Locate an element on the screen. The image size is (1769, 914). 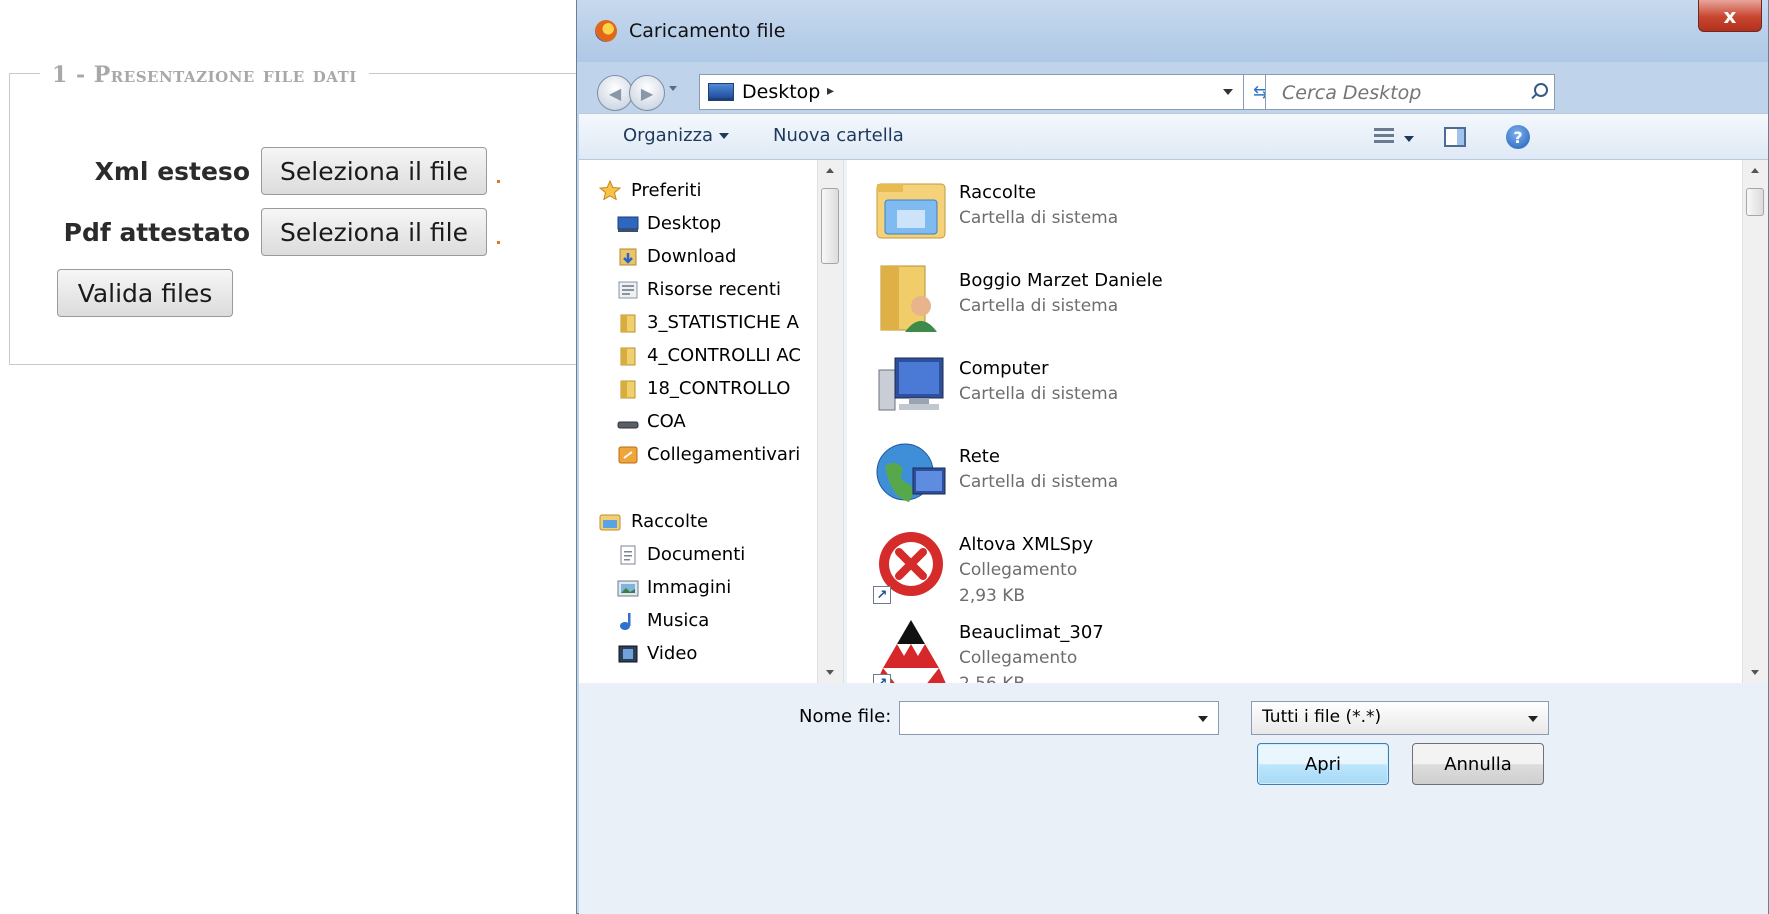
close-button: x is located at coordinates (1730, 16).